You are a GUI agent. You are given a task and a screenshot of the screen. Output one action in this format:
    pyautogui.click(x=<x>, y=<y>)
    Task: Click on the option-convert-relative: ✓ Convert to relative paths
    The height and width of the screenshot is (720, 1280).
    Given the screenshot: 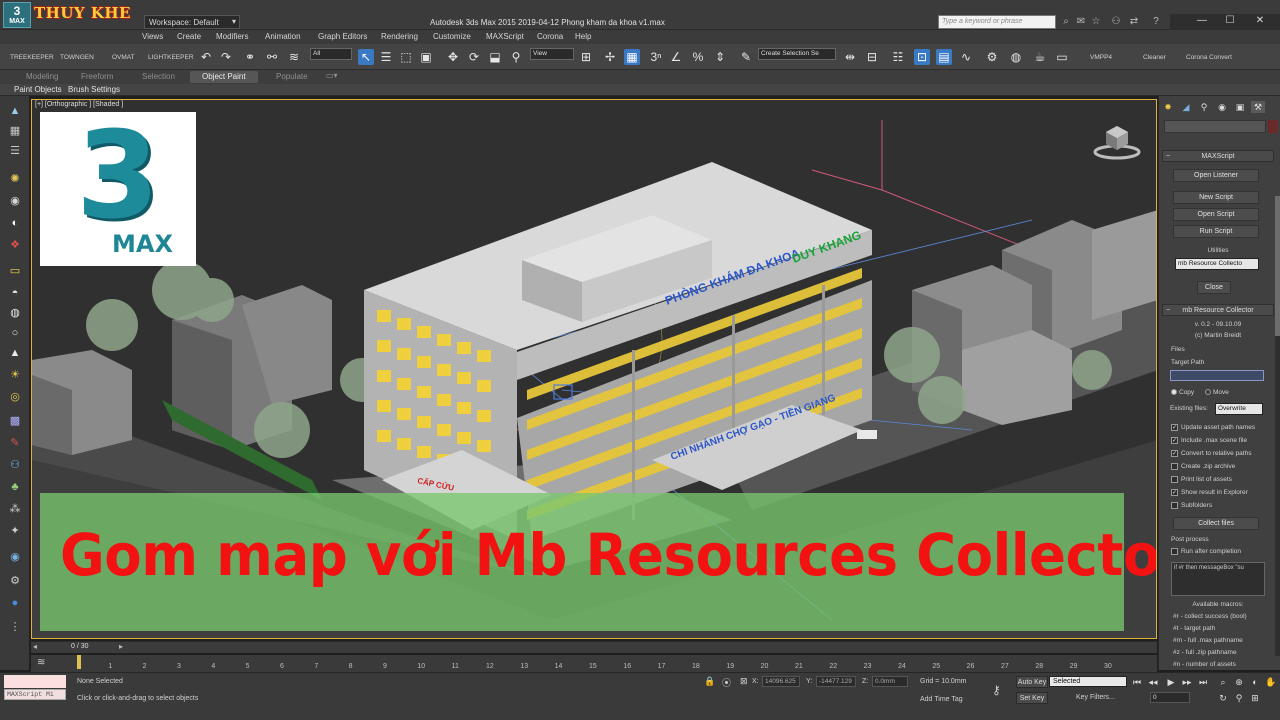 What is the action you would take?
    pyautogui.click(x=1211, y=455)
    